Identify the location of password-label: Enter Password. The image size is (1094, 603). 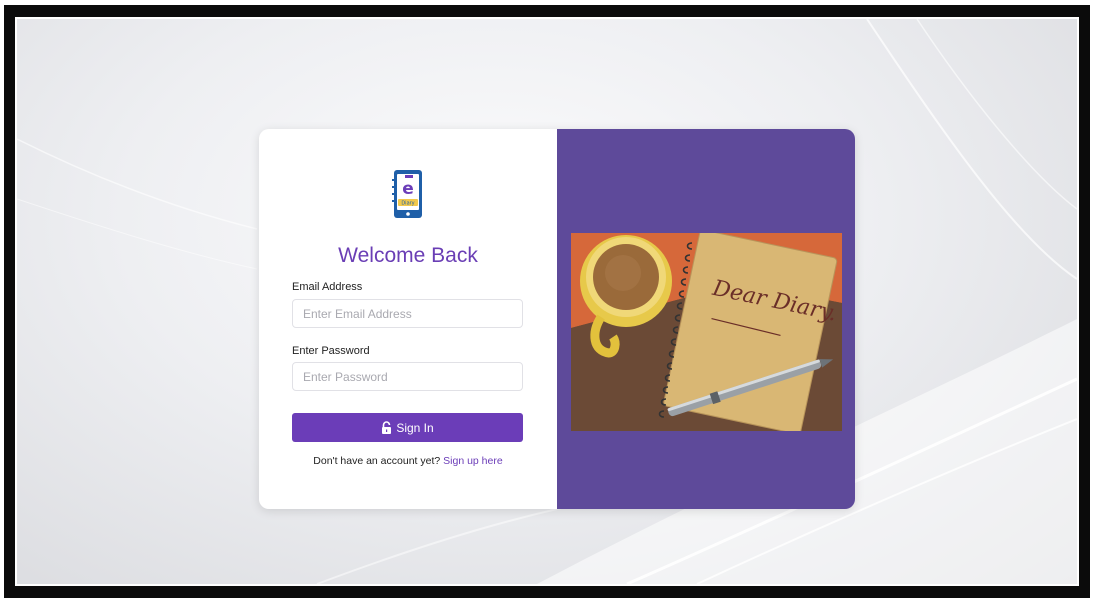
(331, 351).